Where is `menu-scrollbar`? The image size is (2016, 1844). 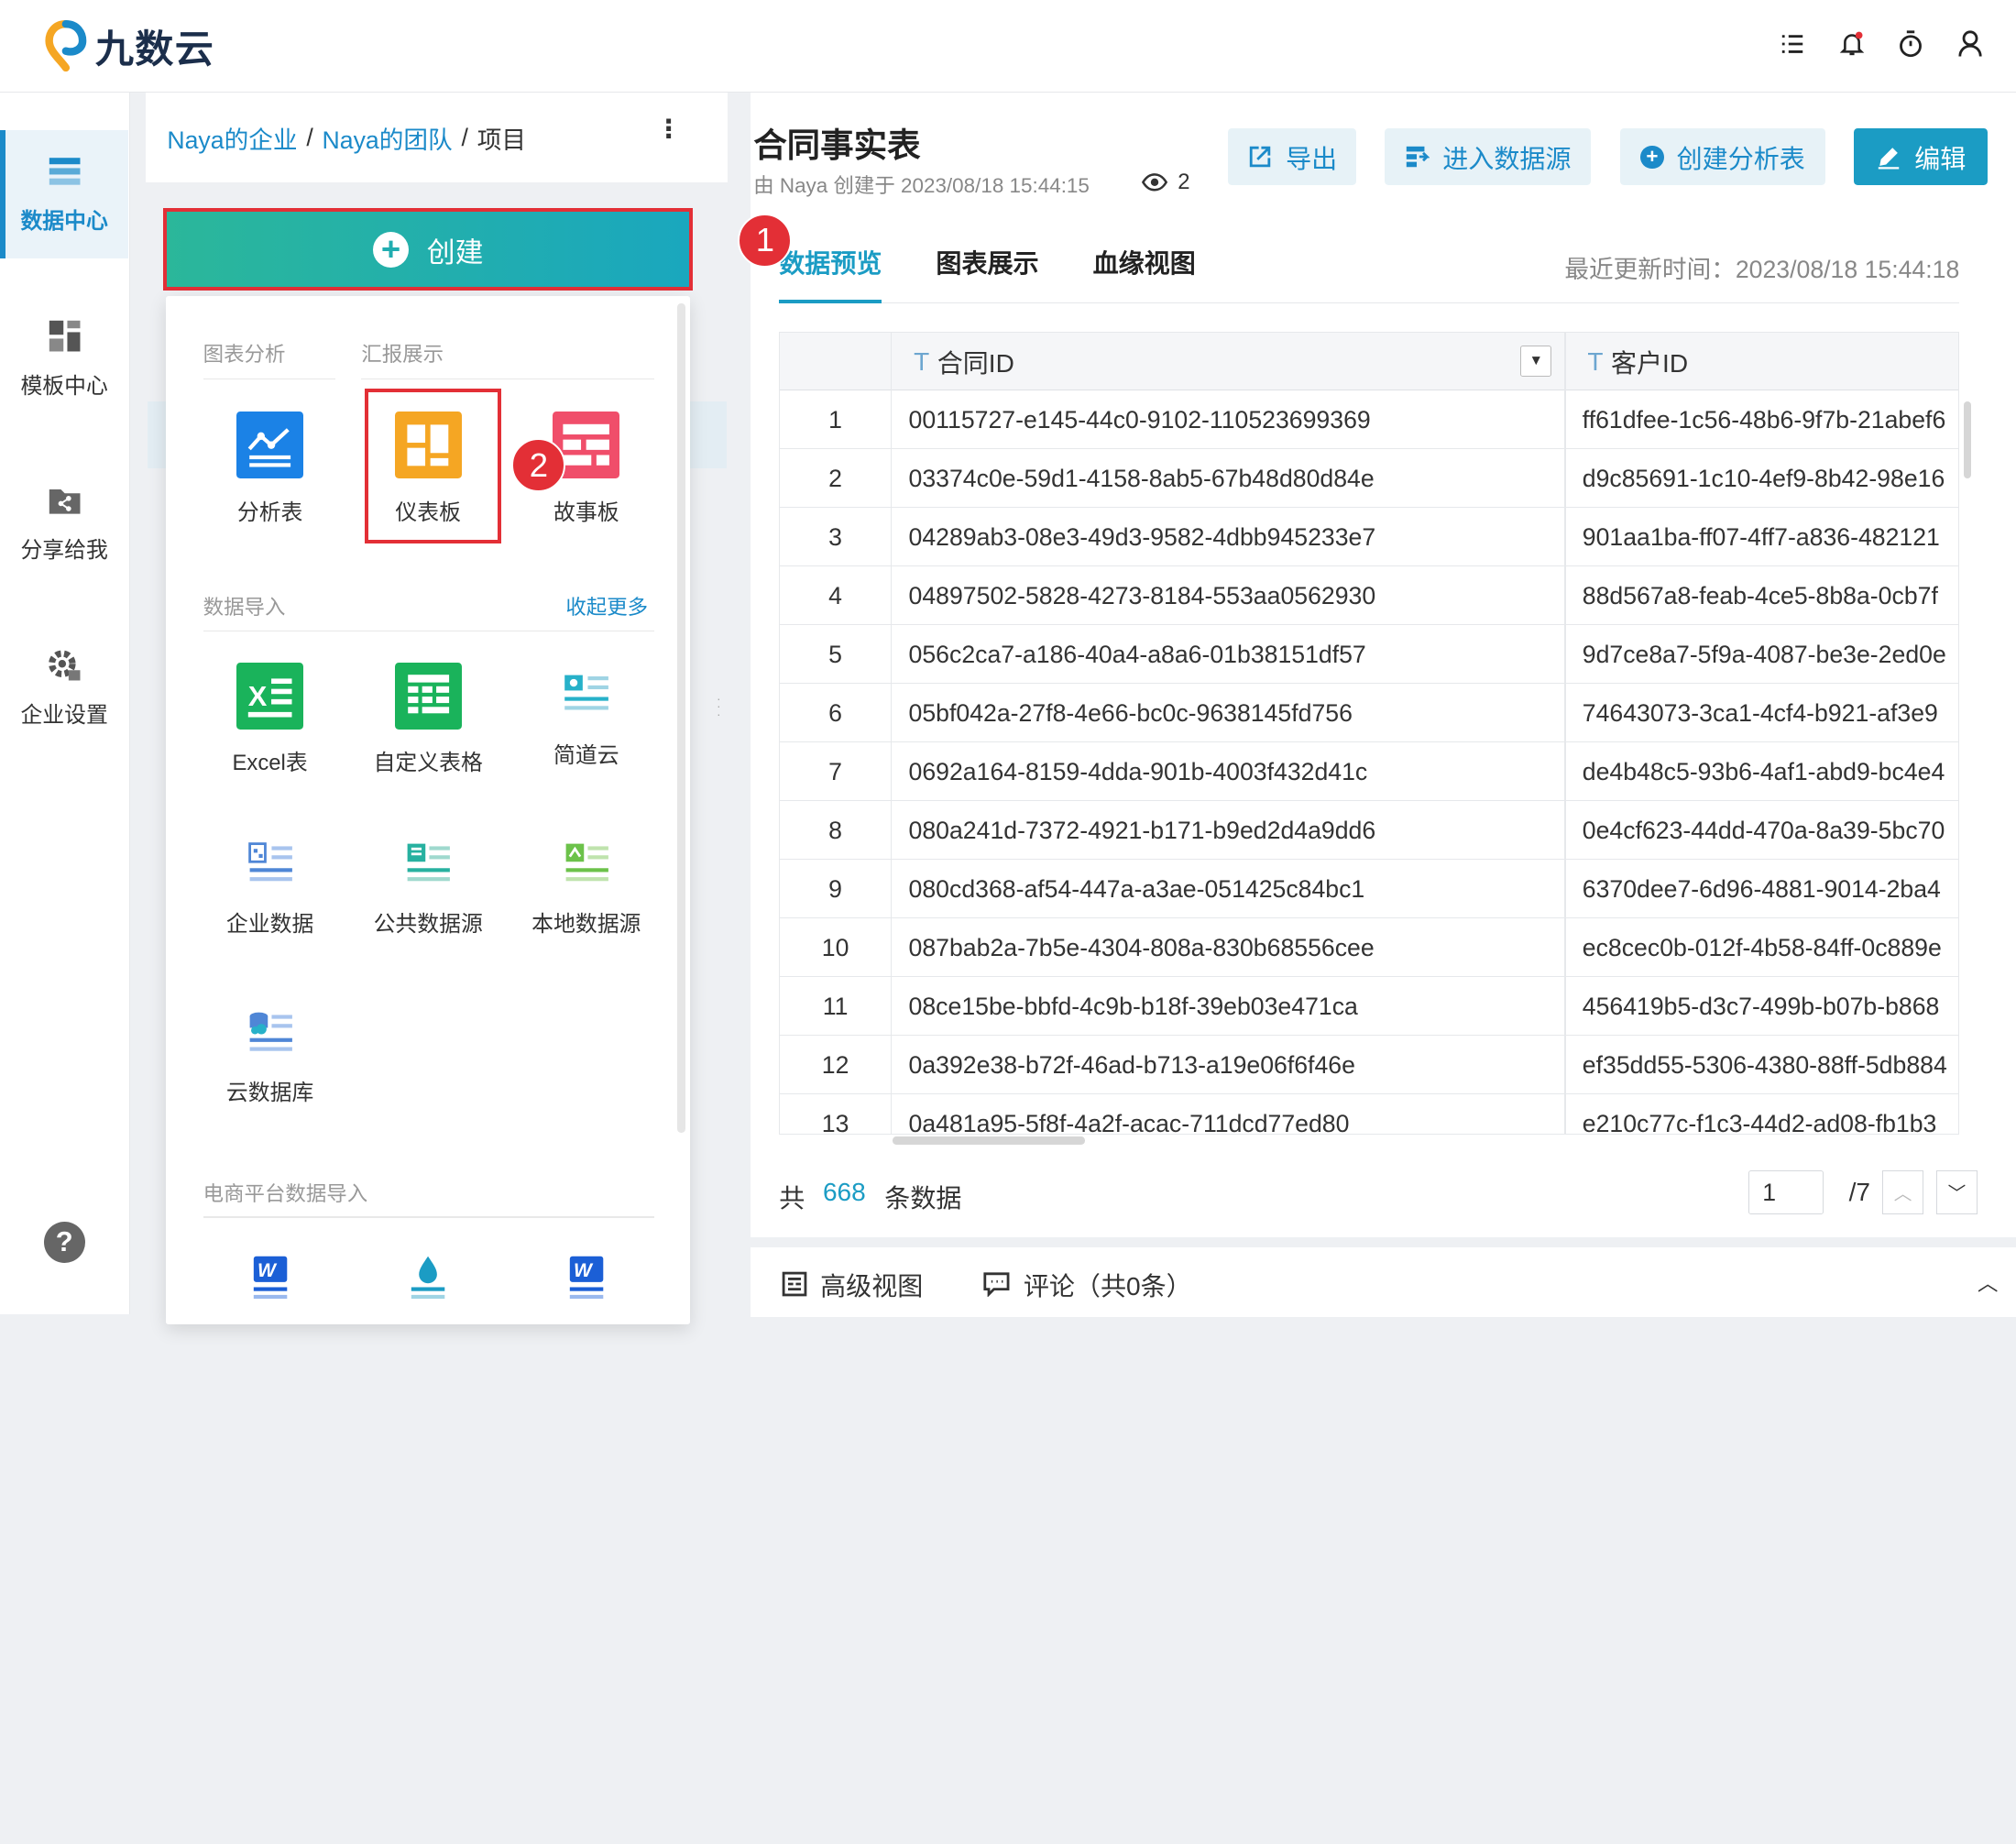
menu-scrollbar is located at coordinates (681, 718).